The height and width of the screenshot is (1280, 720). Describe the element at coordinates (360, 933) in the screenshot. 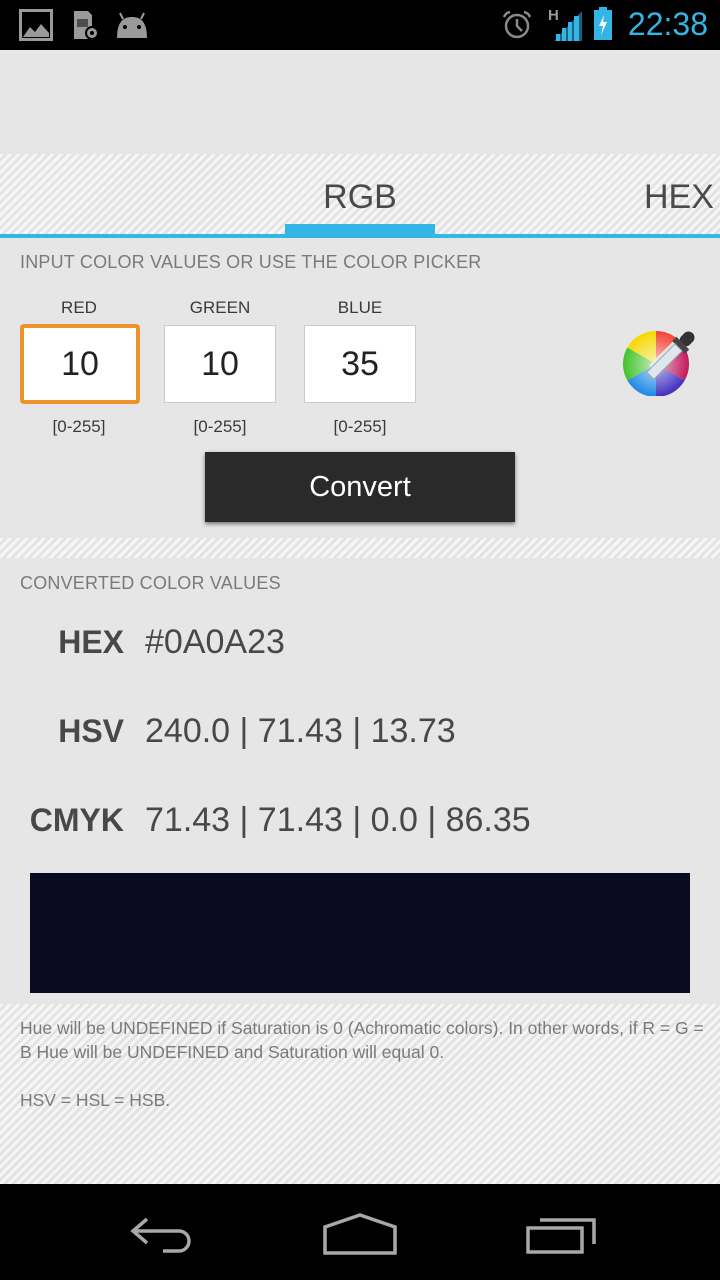

I see `color-preview-swatch` at that location.